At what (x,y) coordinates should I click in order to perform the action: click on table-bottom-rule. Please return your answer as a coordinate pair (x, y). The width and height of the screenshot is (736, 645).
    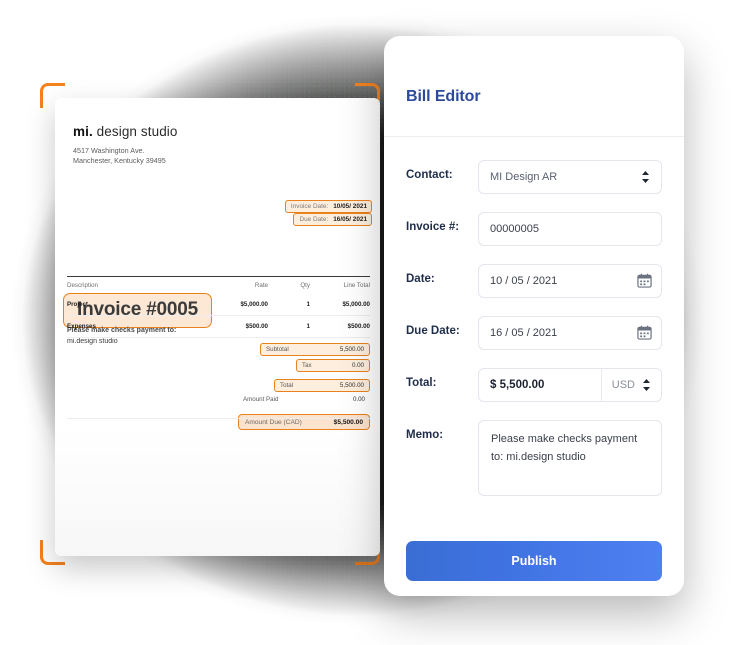
    Looking at the image, I should click on (218, 418).